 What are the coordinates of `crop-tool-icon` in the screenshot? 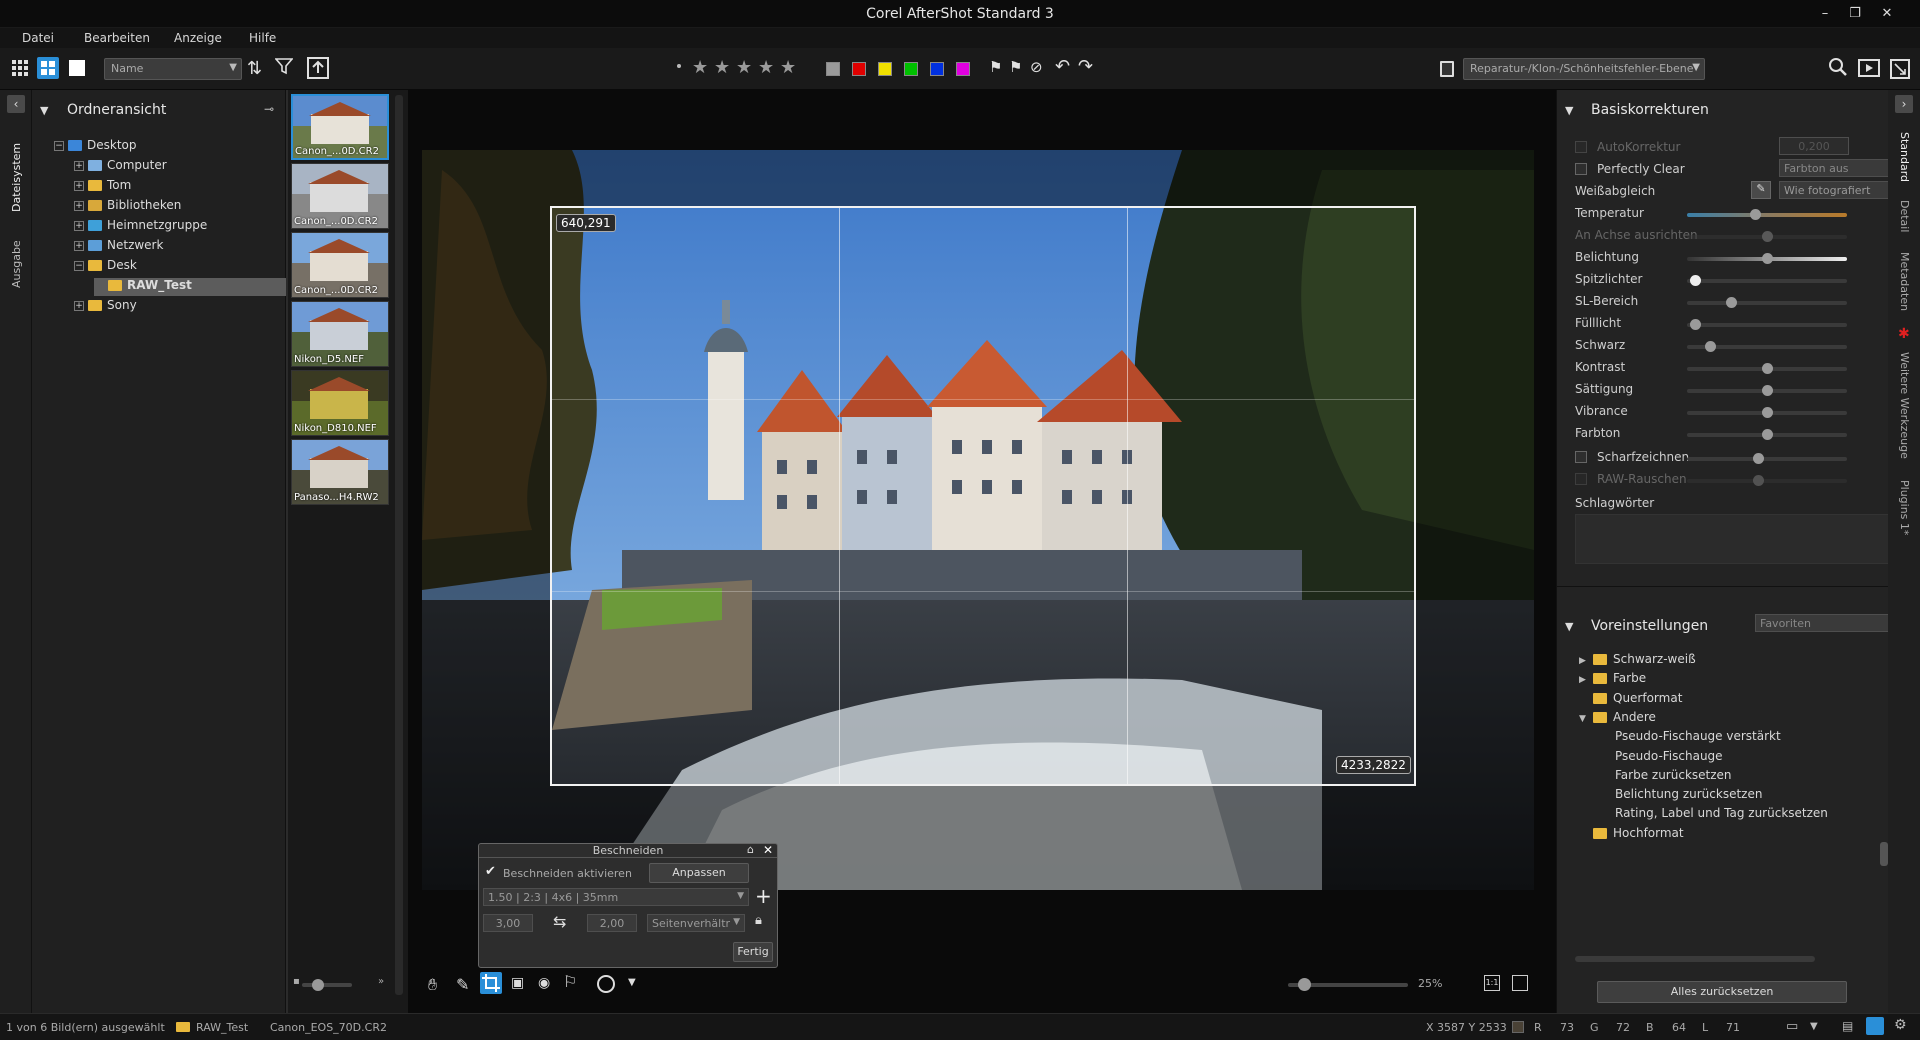 It's located at (491, 983).